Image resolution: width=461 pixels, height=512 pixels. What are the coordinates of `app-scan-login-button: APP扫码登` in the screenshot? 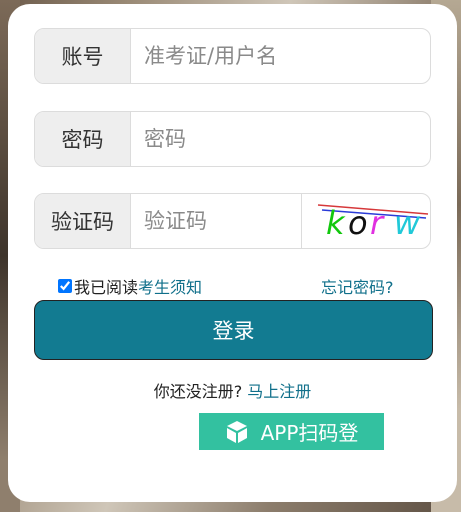 It's located at (291, 431).